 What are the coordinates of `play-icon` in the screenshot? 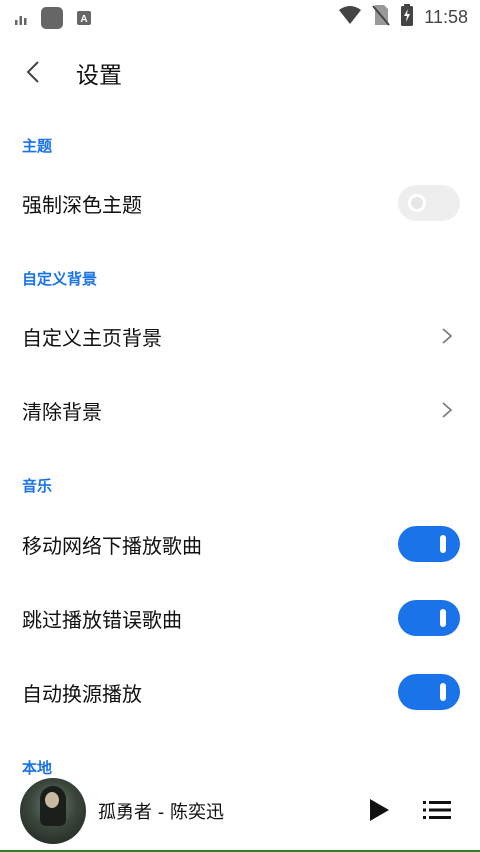 It's located at (379, 810).